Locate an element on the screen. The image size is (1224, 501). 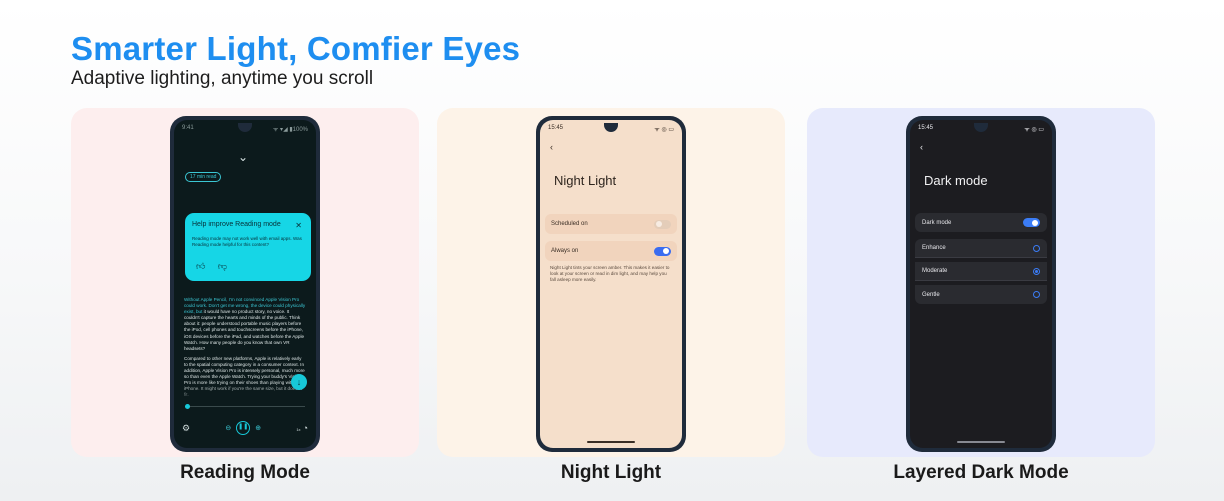
page-title: Smarter Light, Comfier Eyes is located at coordinates (296, 48).